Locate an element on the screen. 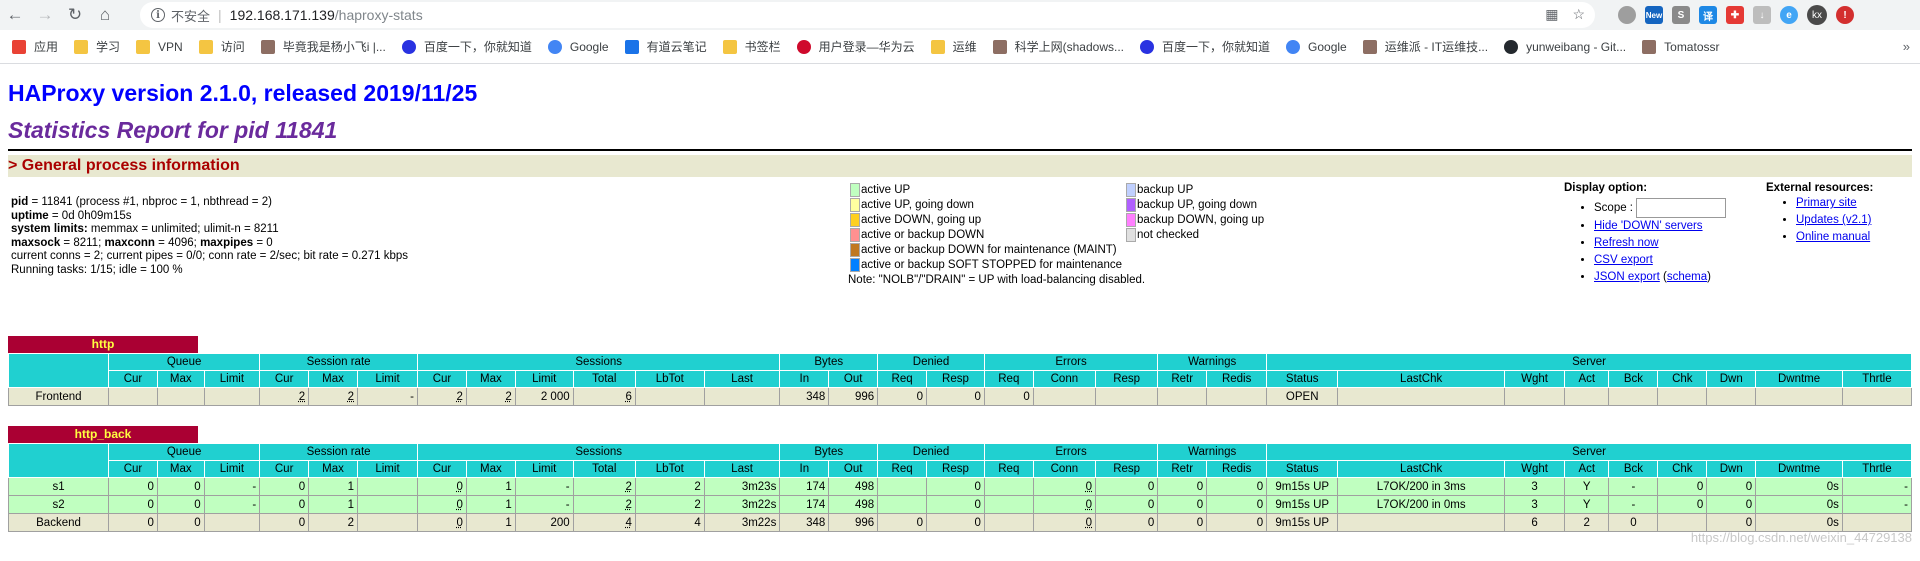  running-tasks-line: Running tasks: 1/15; idle = 100 % is located at coordinates (97, 269).